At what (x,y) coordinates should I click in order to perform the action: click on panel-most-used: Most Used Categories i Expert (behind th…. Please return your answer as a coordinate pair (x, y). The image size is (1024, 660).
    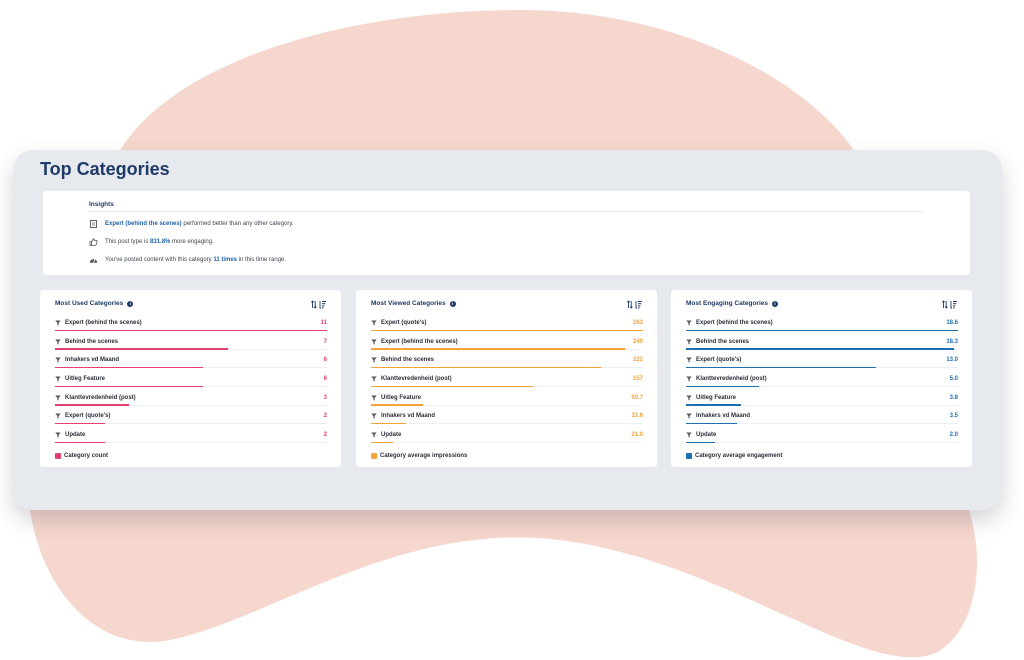
    Looking at the image, I should click on (190, 378).